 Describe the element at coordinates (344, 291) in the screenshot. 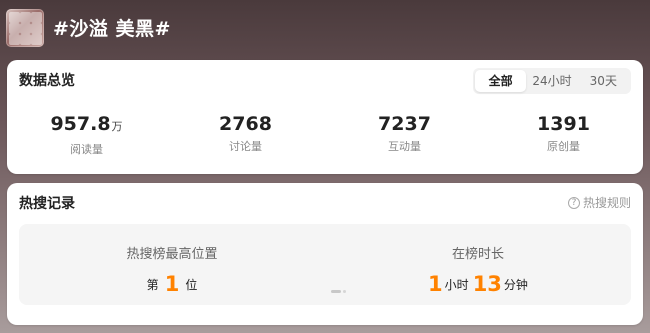

I see `page-indicator-dot` at that location.